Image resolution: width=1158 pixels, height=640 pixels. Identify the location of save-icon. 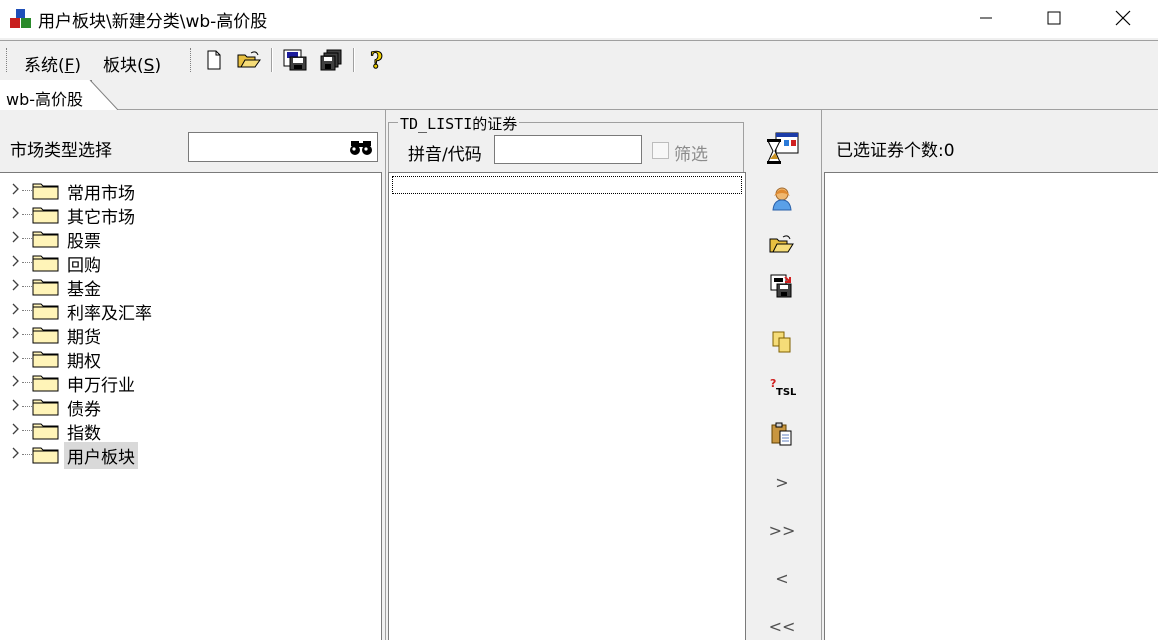
(295, 60).